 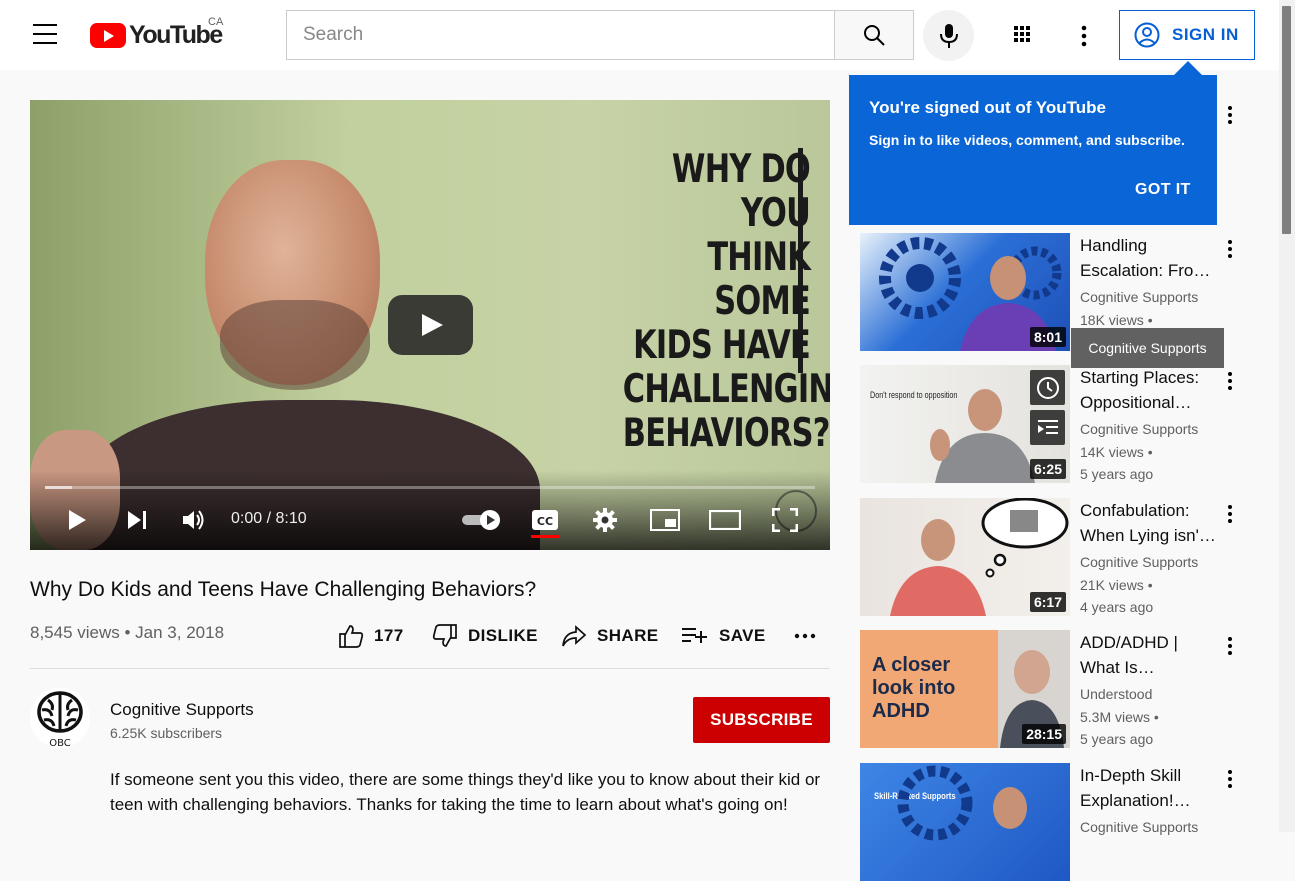 What do you see at coordinates (166, 733) in the screenshot?
I see `subscriber-count: 6.25K subscribers` at bounding box center [166, 733].